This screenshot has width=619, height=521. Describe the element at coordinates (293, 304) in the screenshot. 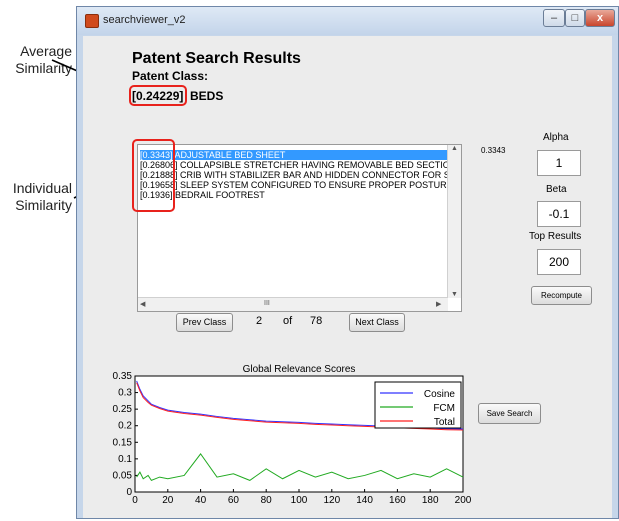

I see `horizontal-scrollbar: ◀ III ▶` at that location.